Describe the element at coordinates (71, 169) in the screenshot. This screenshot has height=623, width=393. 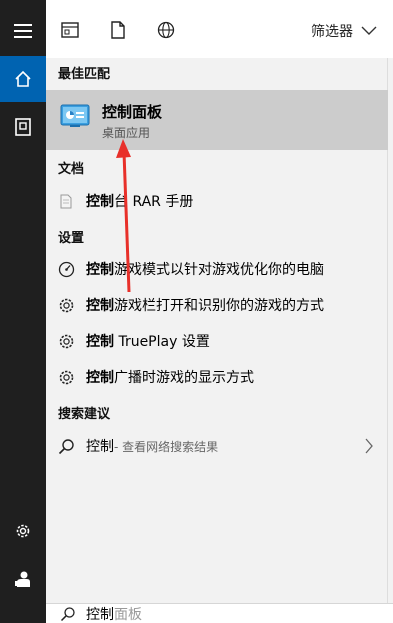
I see `section-heading-documents: 文档` at that location.